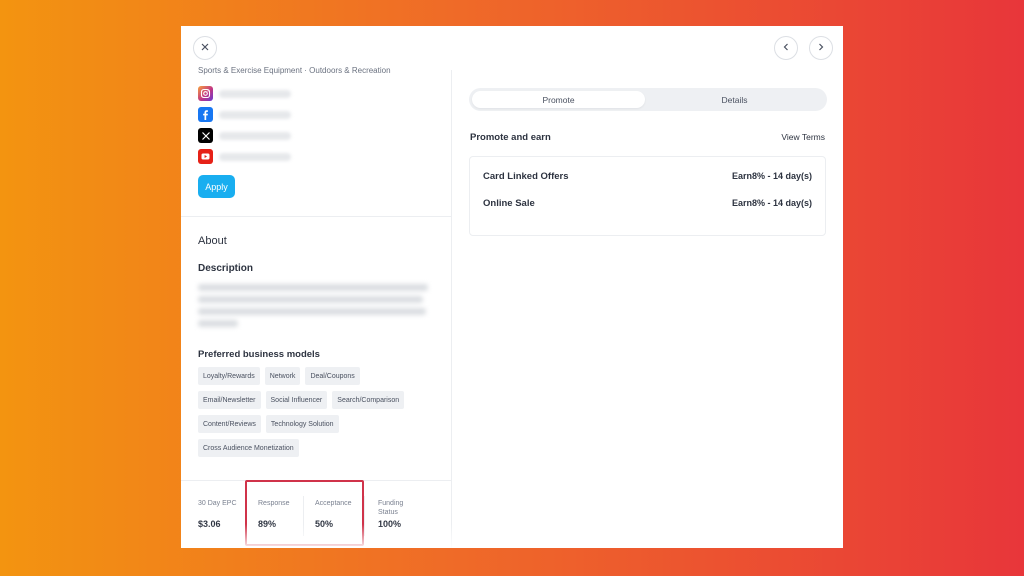 This screenshot has width=1024, height=576. Describe the element at coordinates (248, 448) in the screenshot. I see `tag-cross-audience-monetization: Cross Audience Monetization` at that location.